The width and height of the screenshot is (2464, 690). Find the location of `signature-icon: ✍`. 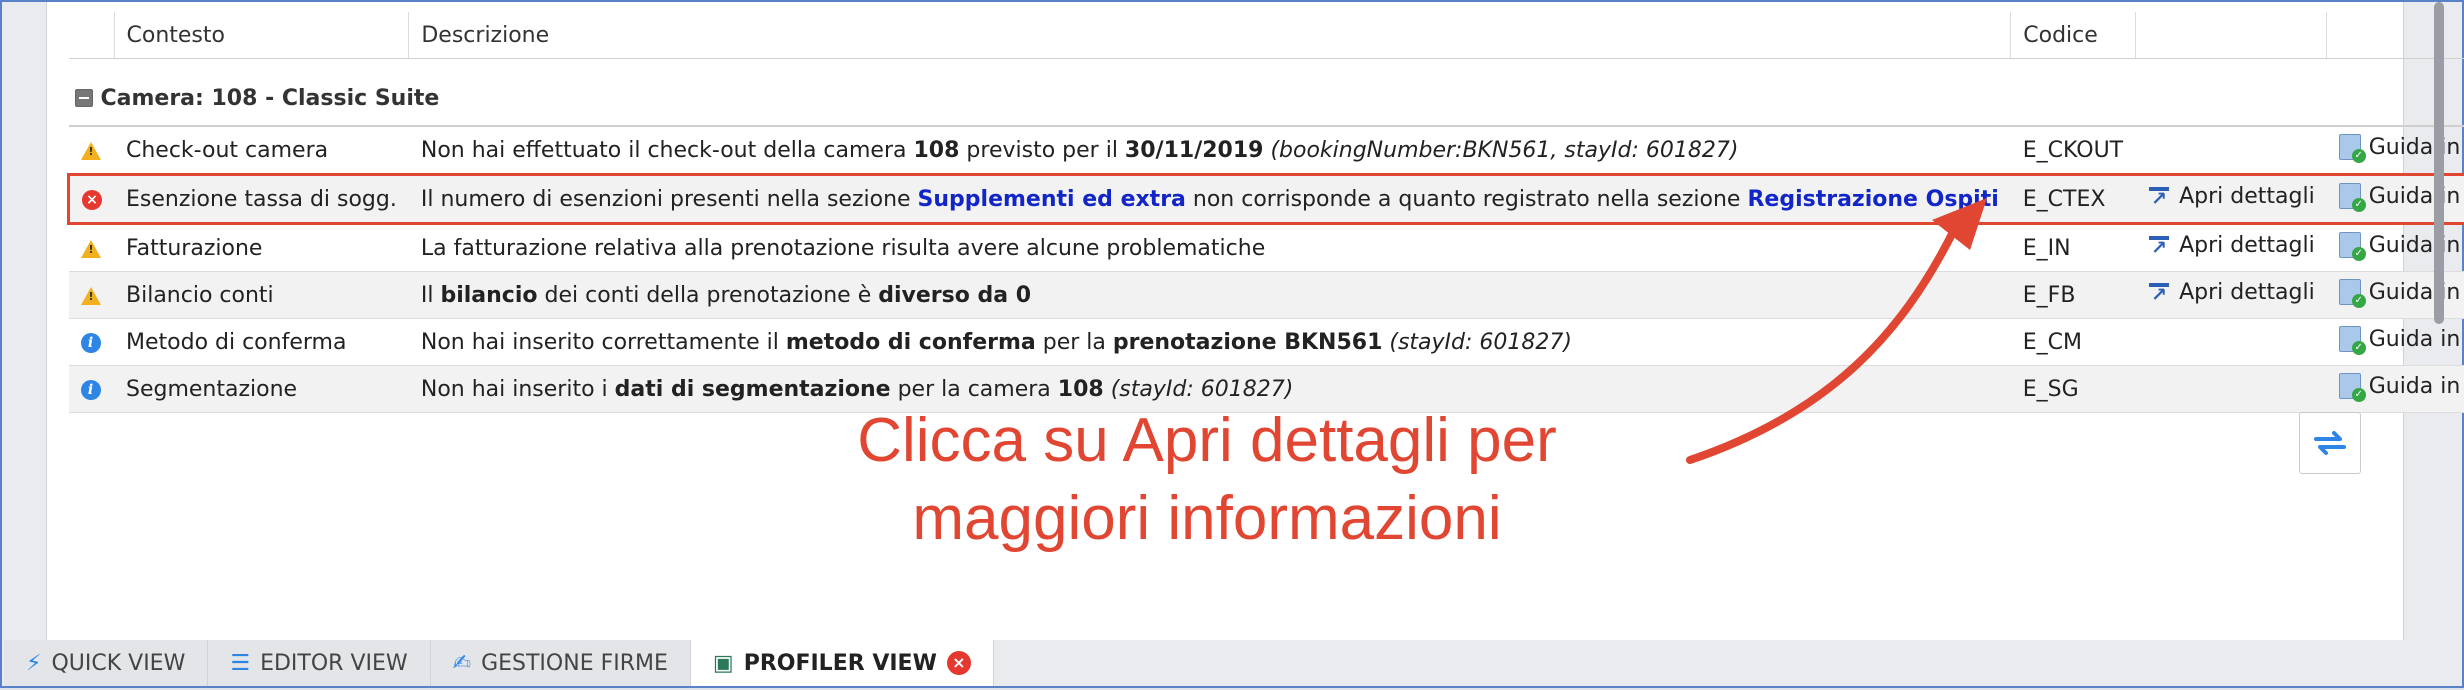

signature-icon: ✍ is located at coordinates (462, 663).